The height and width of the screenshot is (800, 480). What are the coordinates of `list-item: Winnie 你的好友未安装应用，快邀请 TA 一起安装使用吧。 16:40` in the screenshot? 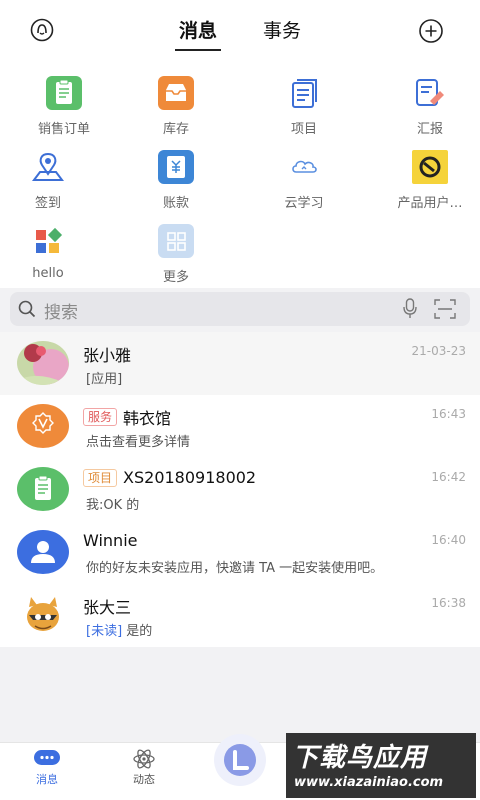 It's located at (240, 552).